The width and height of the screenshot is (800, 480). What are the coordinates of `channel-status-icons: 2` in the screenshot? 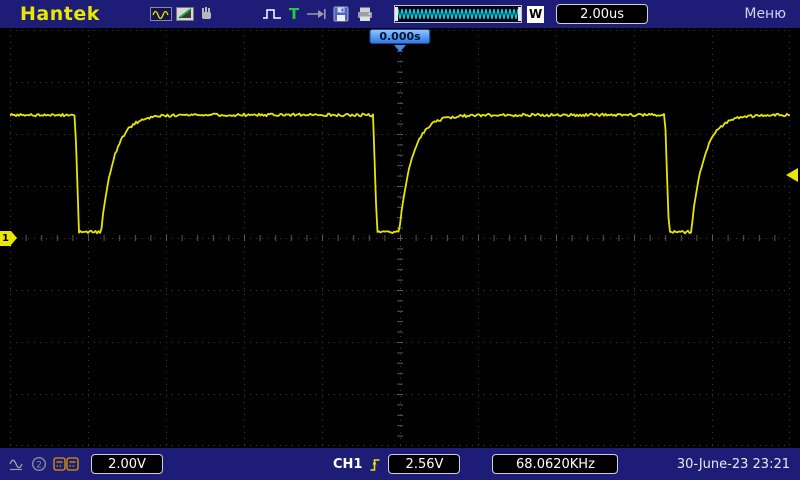 It's located at (43, 464).